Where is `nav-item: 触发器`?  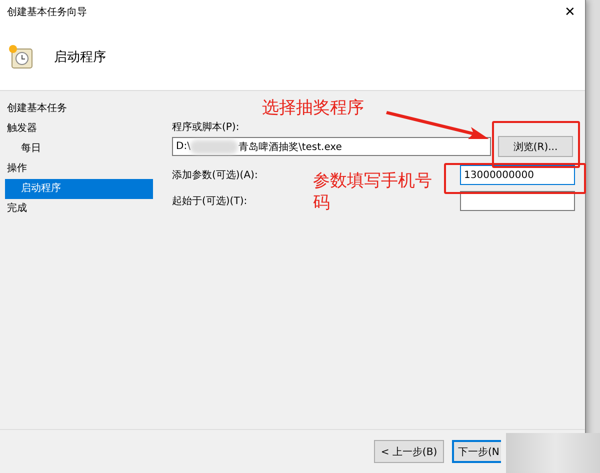 nav-item: 触发器 is located at coordinates (76, 129).